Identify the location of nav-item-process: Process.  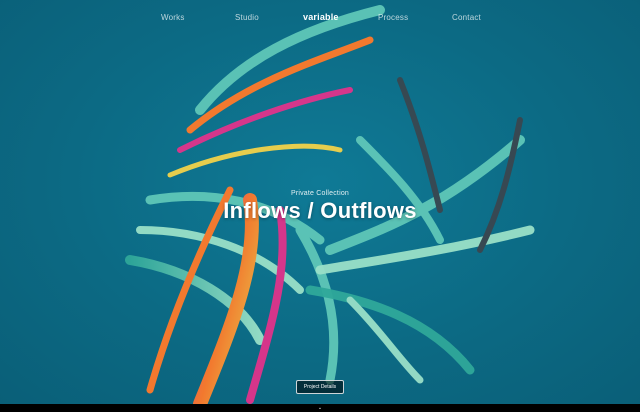
(393, 17).